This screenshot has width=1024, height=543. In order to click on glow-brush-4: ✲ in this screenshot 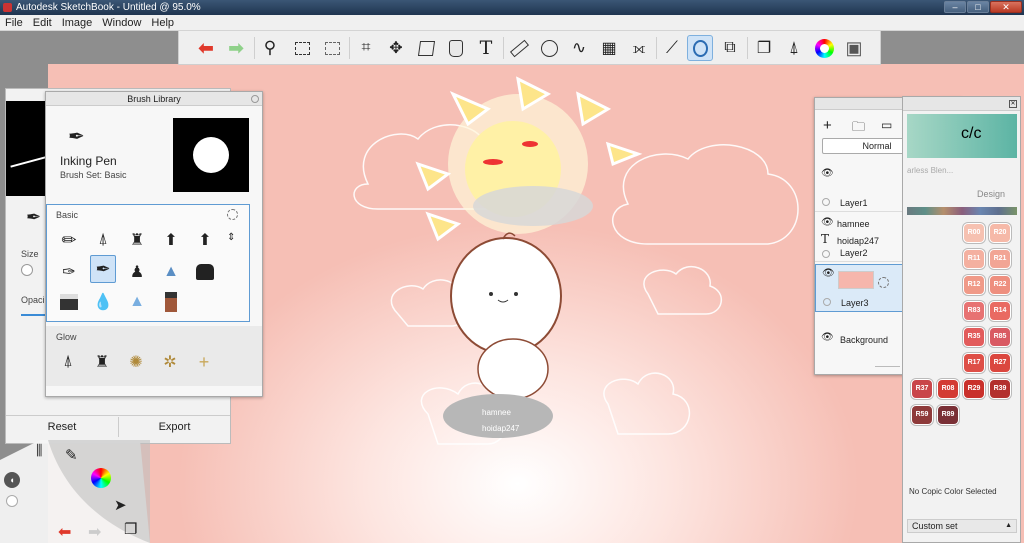, I will do `click(170, 362)`.